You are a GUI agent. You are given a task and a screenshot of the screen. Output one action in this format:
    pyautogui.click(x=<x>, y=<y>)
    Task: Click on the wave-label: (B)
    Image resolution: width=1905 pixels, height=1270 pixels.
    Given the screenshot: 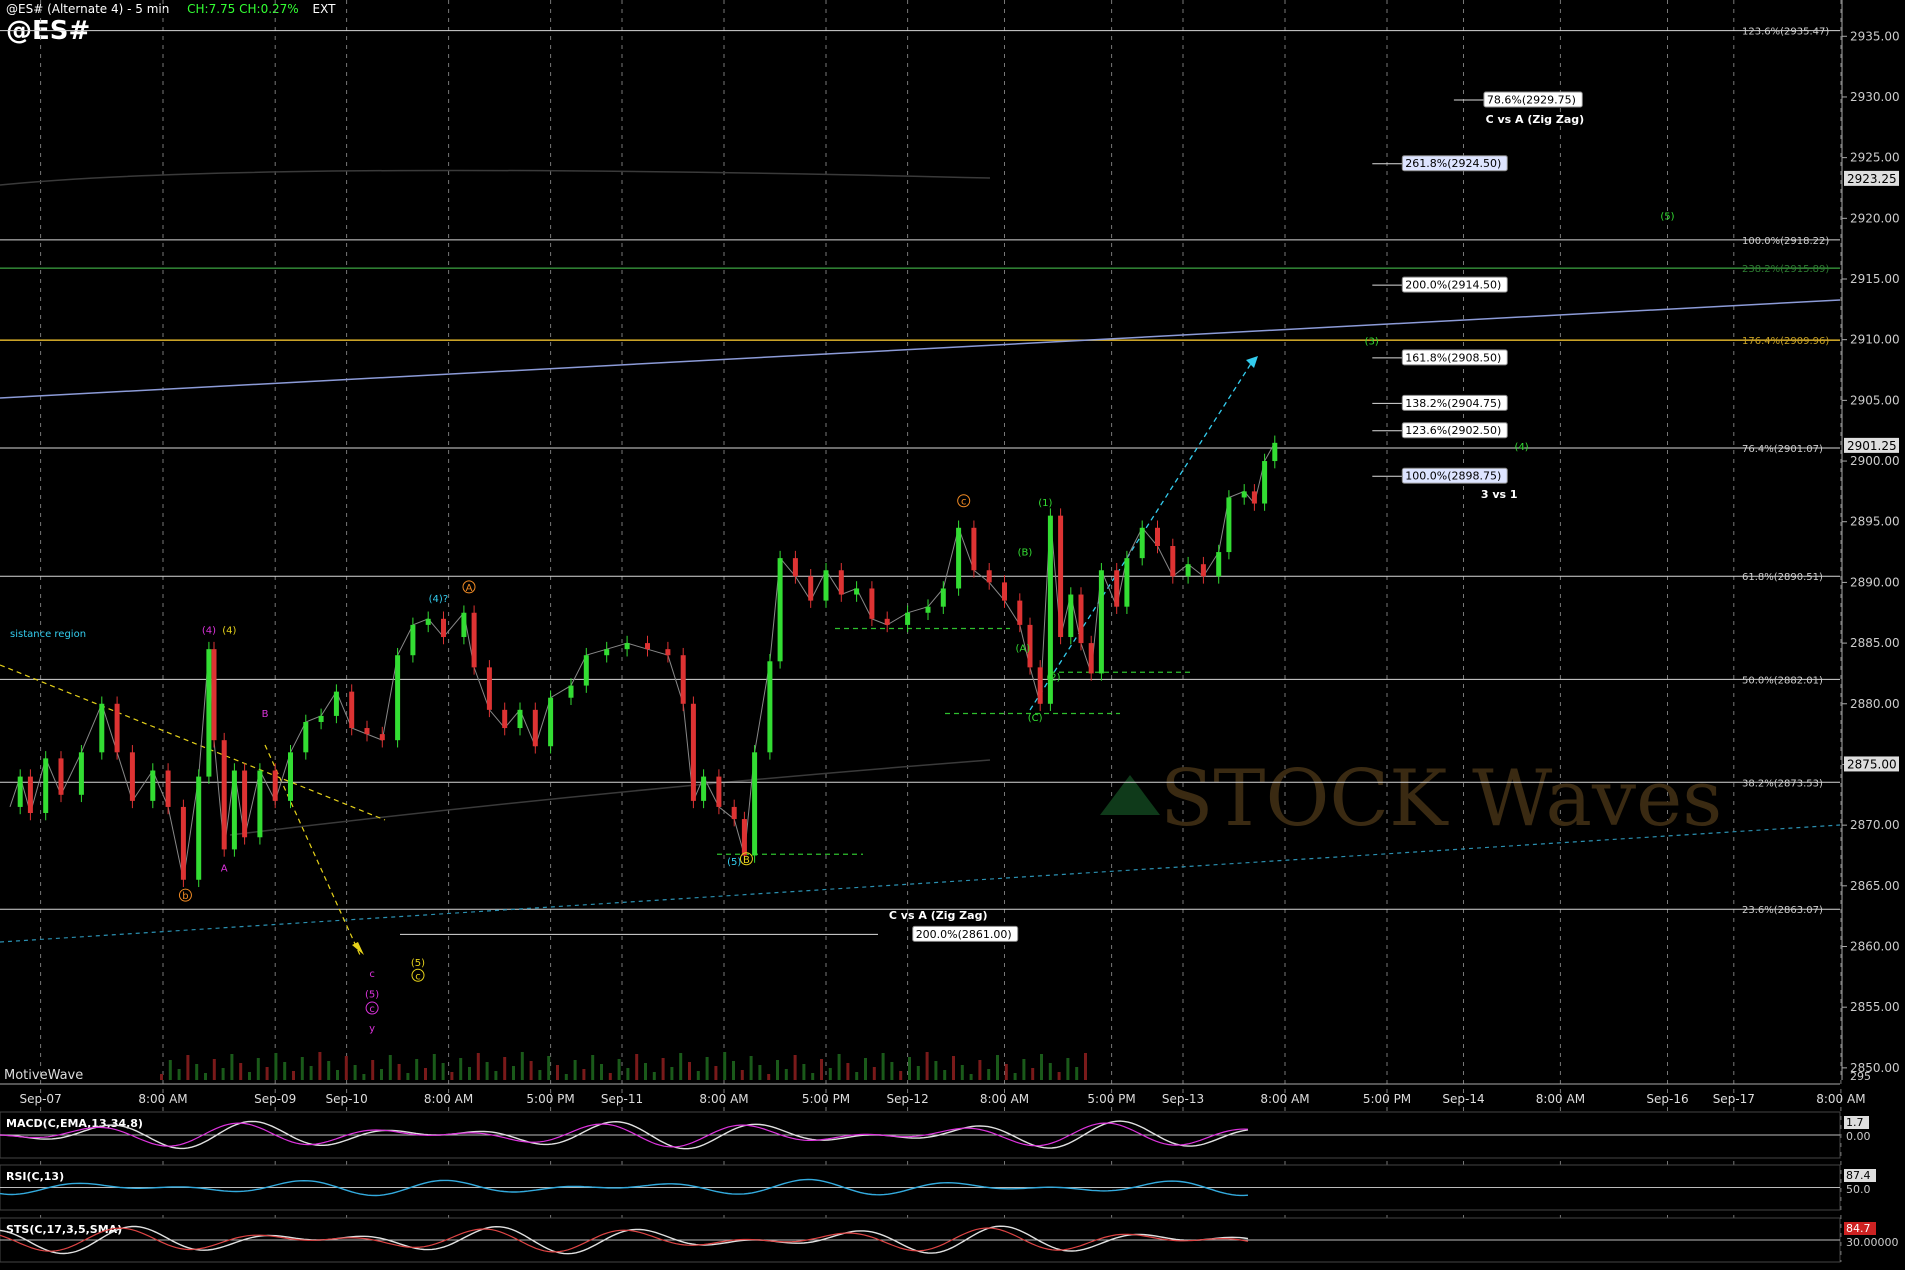 What is the action you would take?
    pyautogui.click(x=1025, y=553)
    